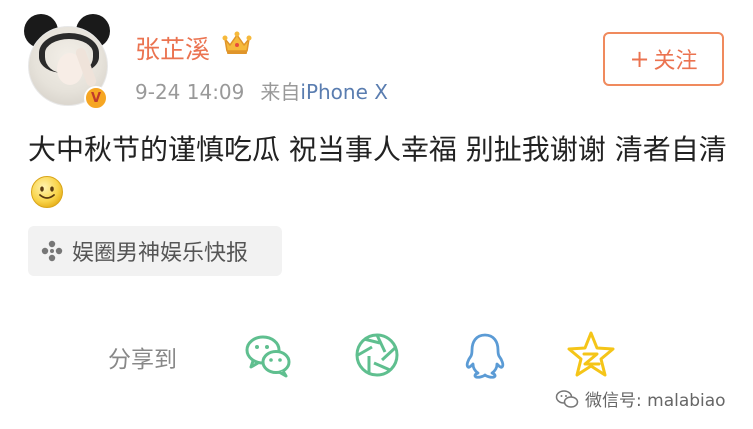 This screenshot has width=753, height=429. I want to click on share-label: 分享到, so click(142, 360).